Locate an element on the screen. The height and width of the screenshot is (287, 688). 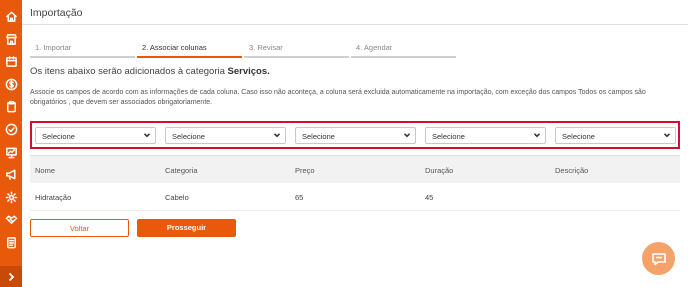
chat-icon is located at coordinates (659, 259).